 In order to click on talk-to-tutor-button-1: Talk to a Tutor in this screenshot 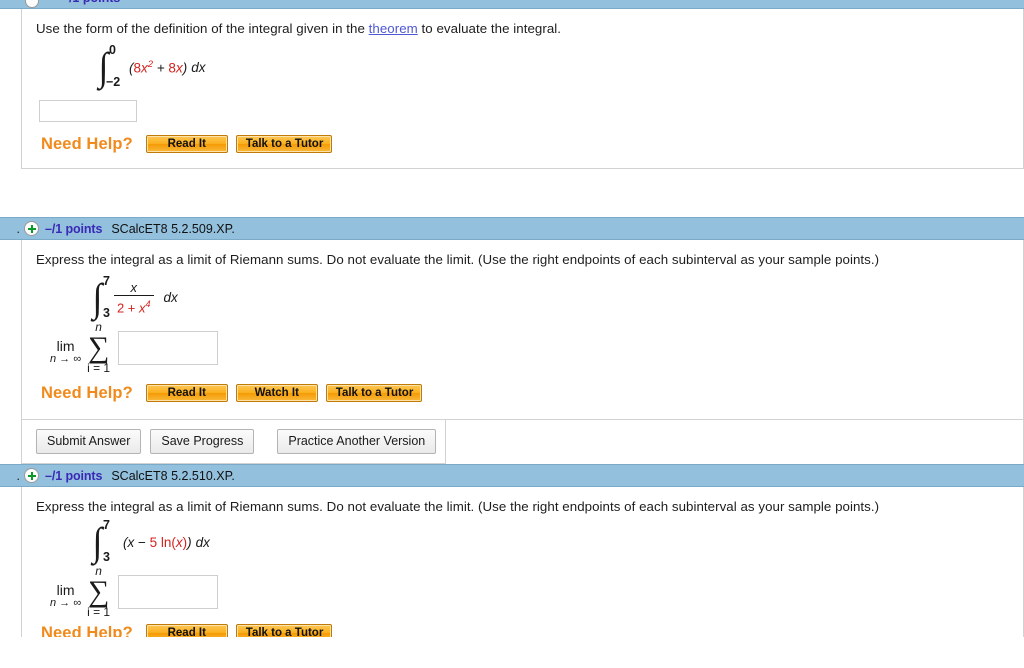, I will do `click(283, 144)`.